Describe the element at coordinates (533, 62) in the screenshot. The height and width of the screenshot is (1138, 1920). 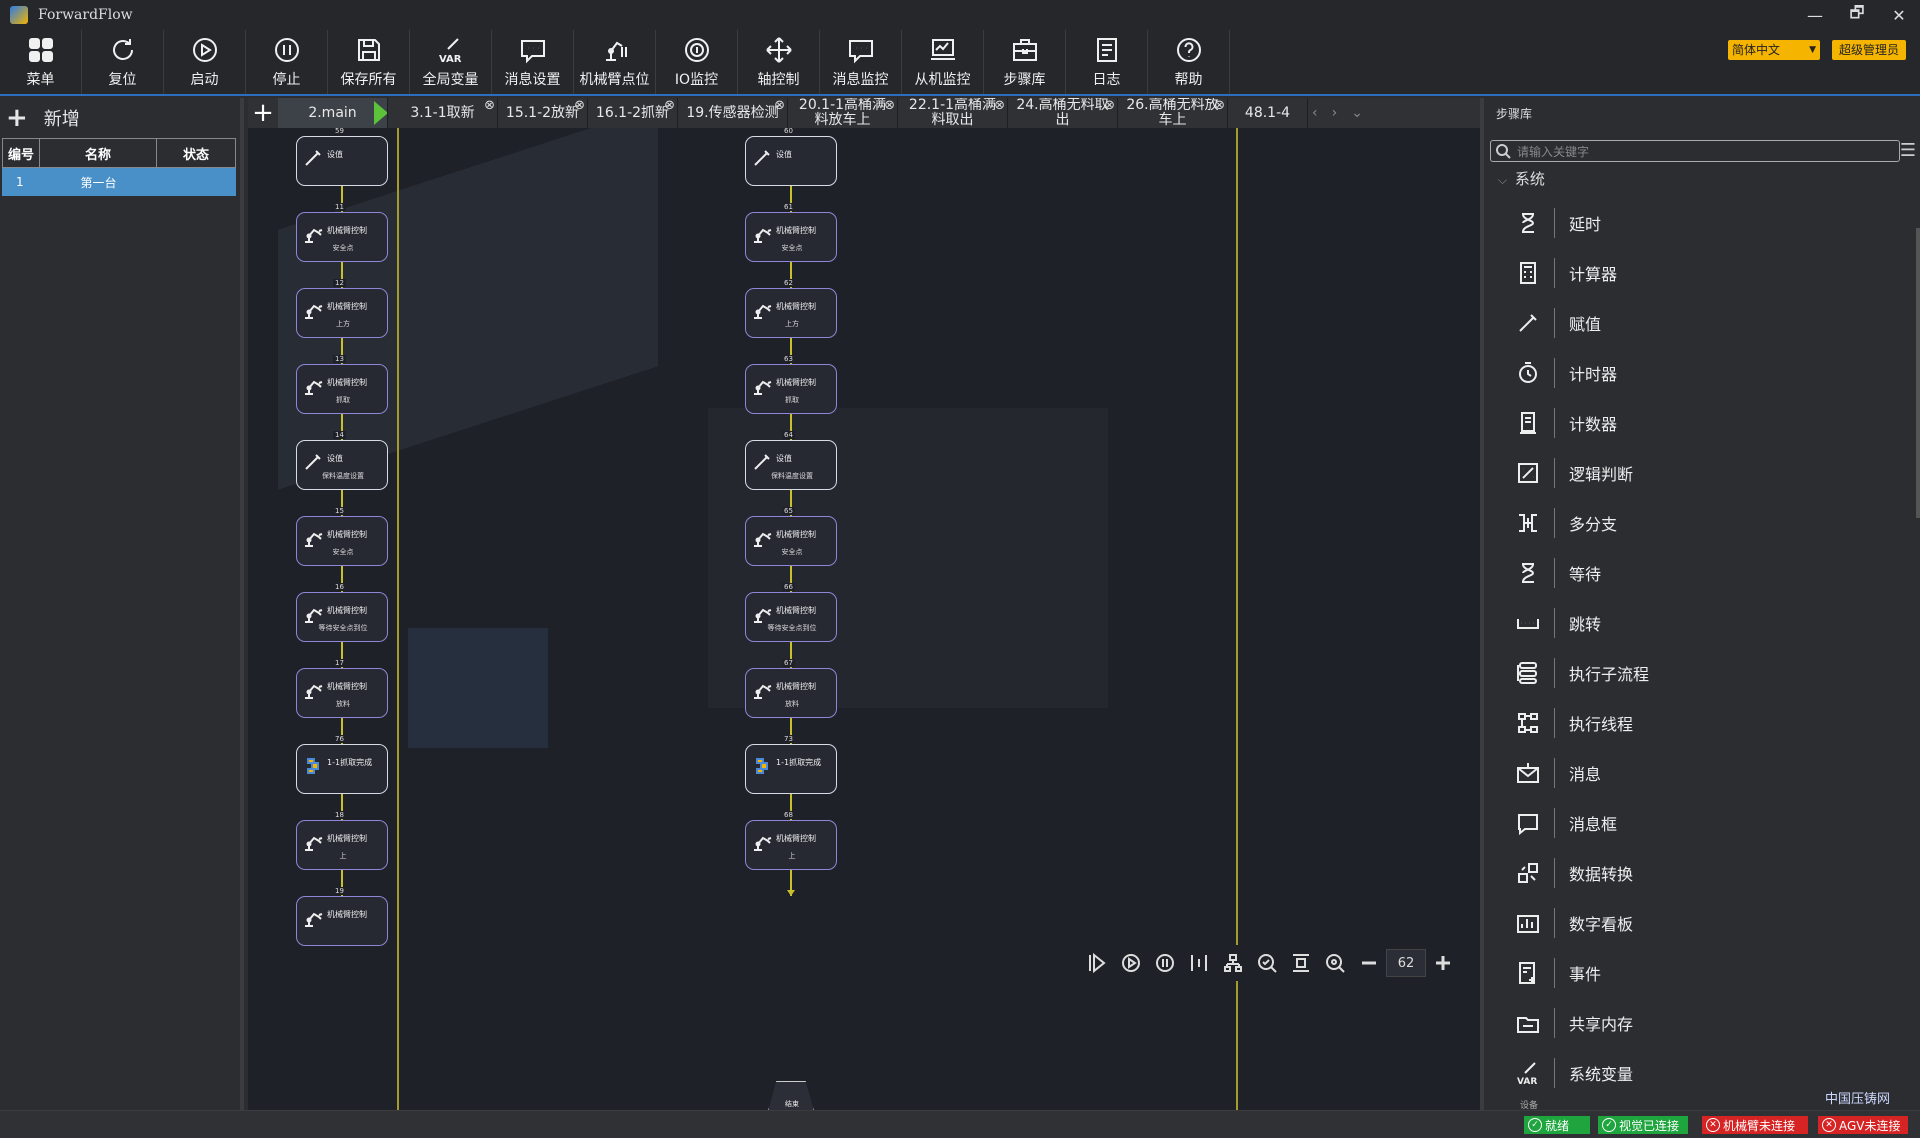
I see `toolbar-message-settings-button: 消息设置` at that location.